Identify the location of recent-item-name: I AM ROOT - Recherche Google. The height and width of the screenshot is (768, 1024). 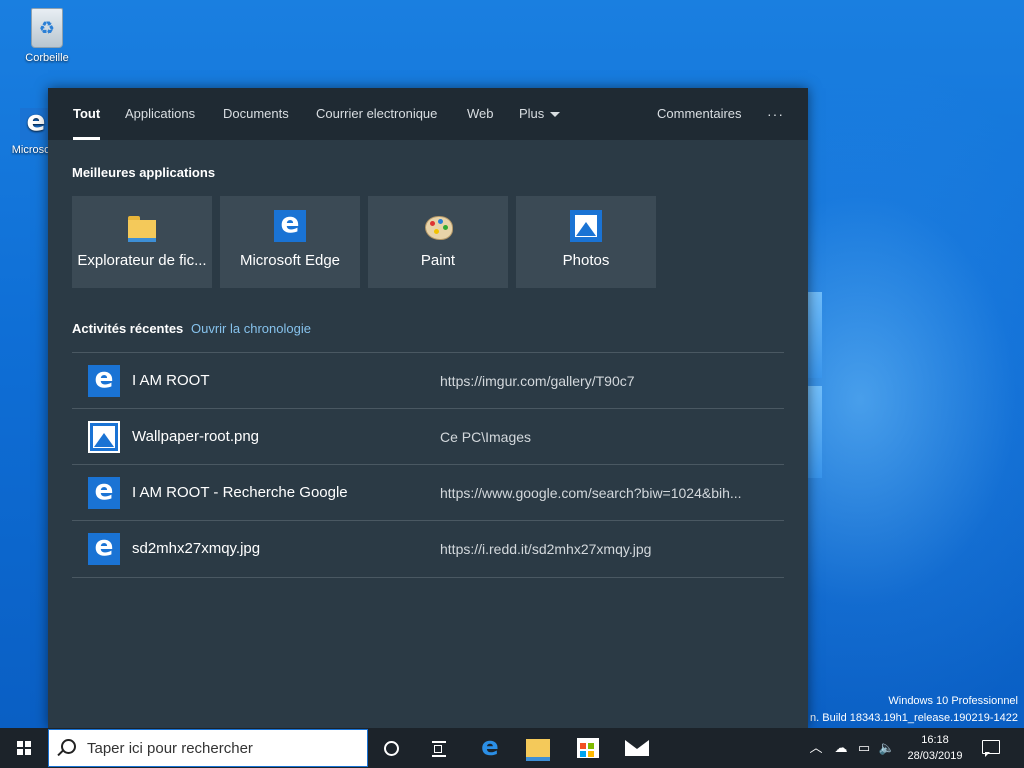
(240, 492).